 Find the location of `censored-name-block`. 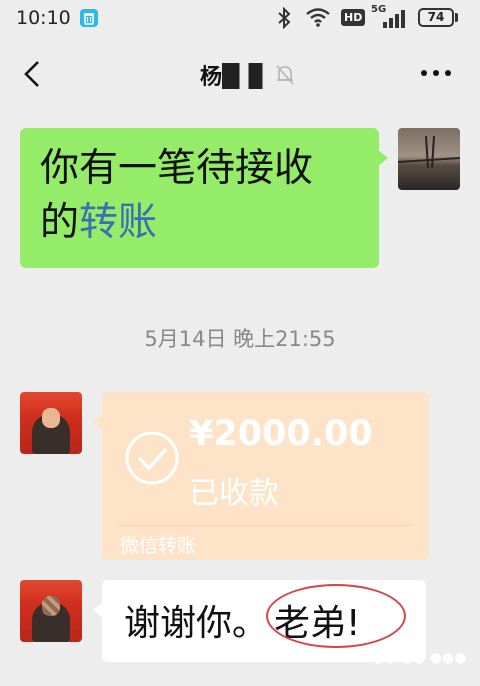

censored-name-block is located at coordinates (251, 76).